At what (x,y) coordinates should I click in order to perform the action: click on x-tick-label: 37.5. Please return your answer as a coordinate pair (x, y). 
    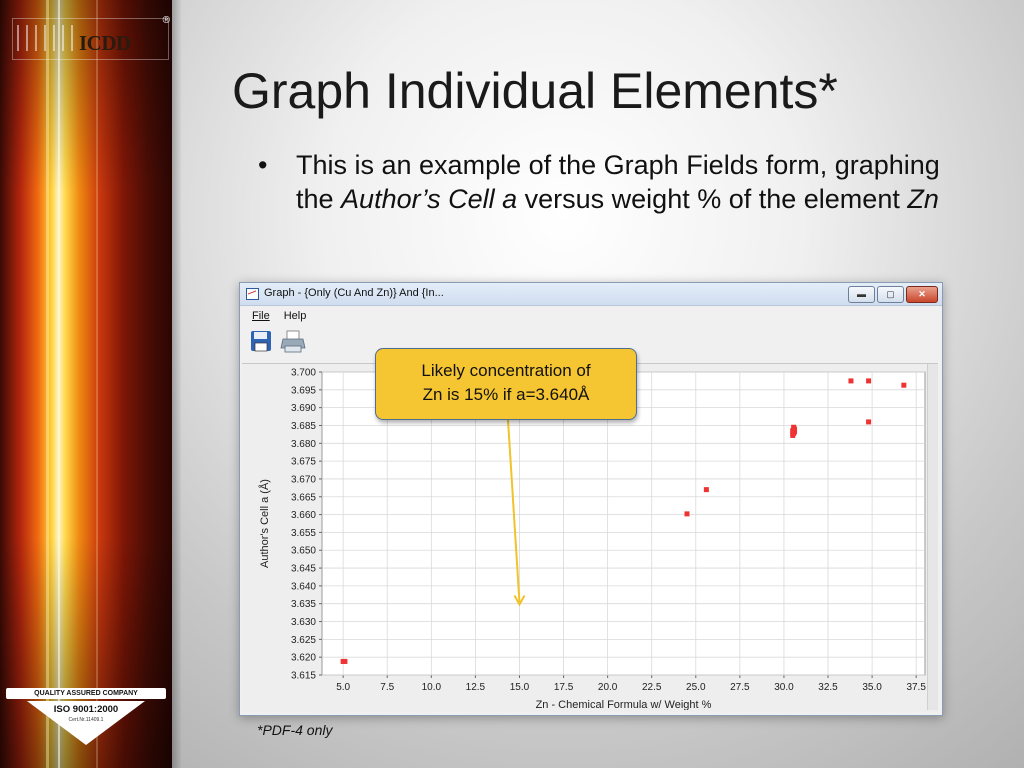
    Looking at the image, I should click on (916, 687).